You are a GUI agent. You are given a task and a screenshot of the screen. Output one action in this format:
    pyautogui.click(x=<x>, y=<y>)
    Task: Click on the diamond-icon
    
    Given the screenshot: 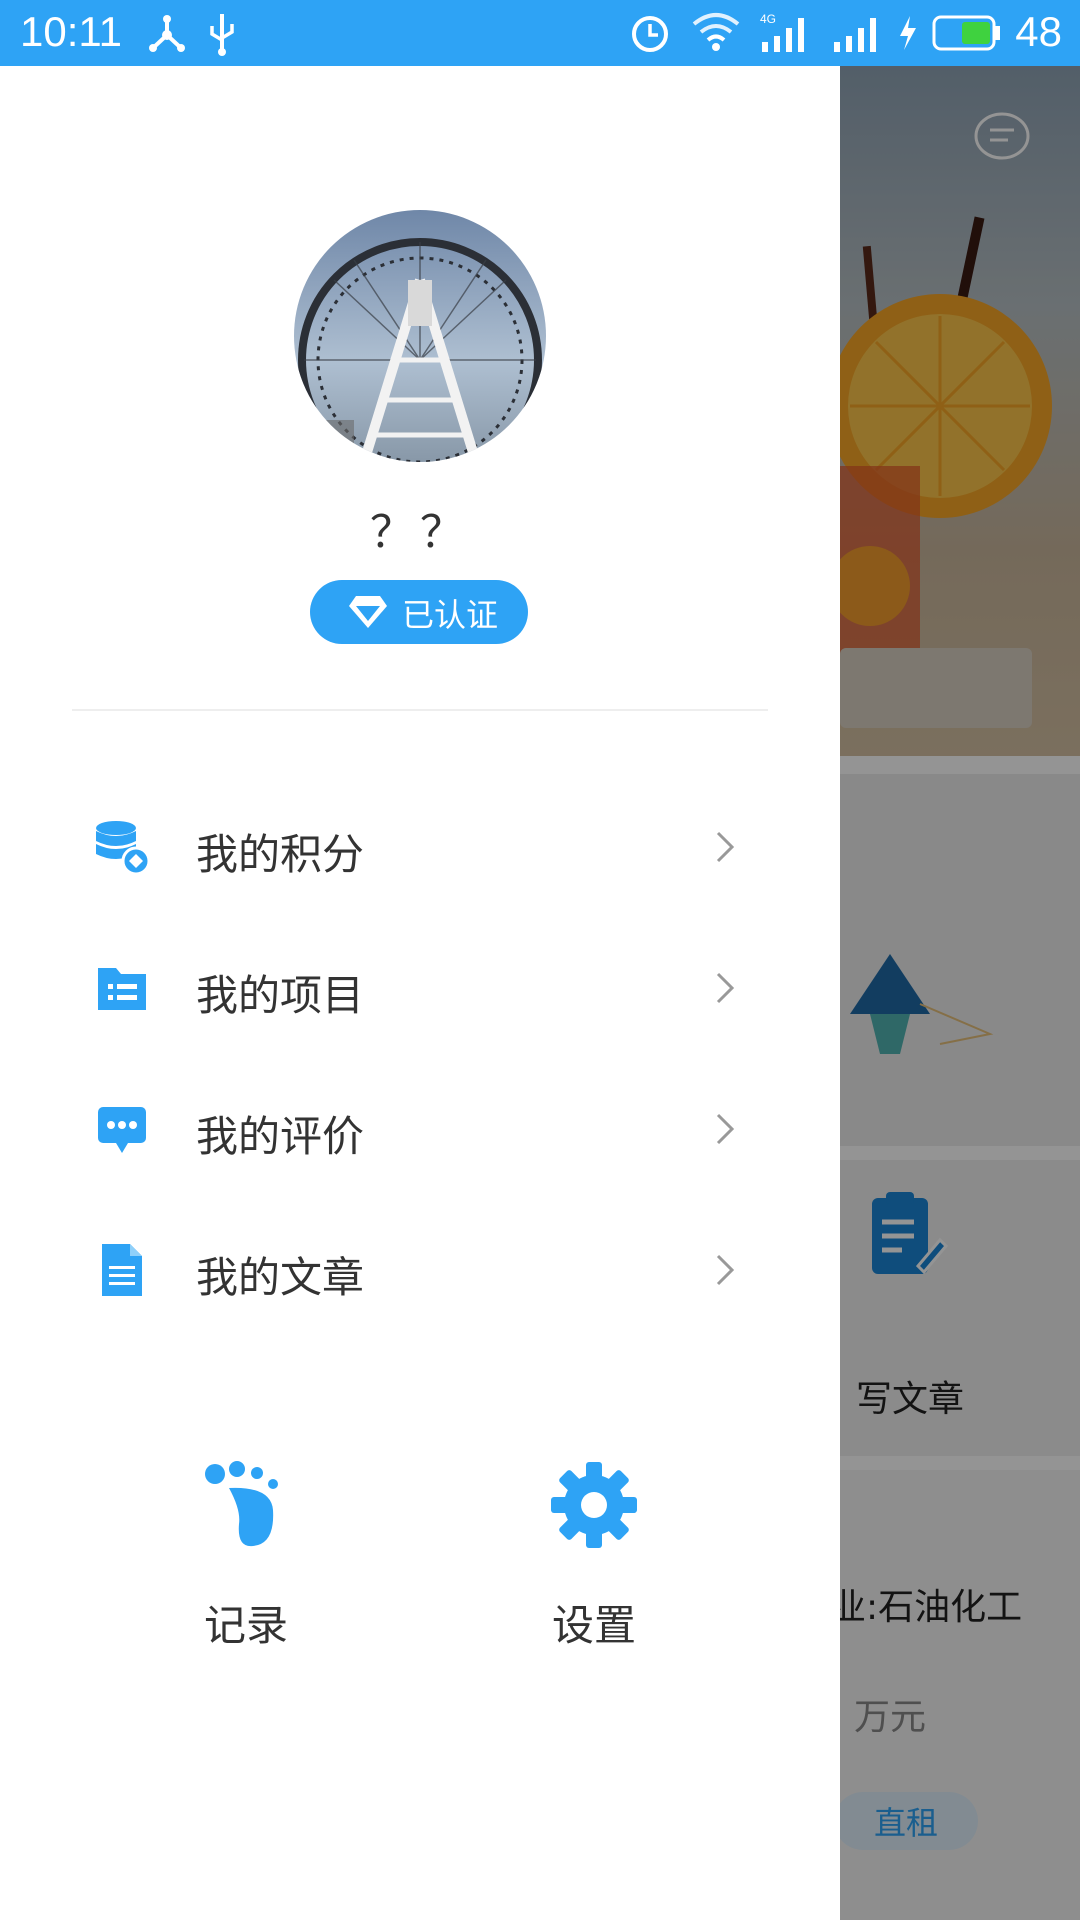 What is the action you would take?
    pyautogui.click(x=368, y=612)
    